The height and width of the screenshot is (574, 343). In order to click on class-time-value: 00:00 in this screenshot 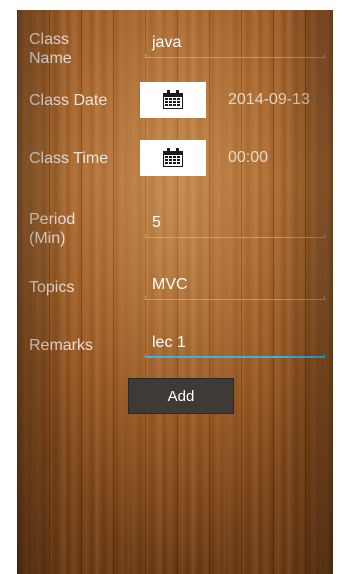, I will do `click(248, 157)`.